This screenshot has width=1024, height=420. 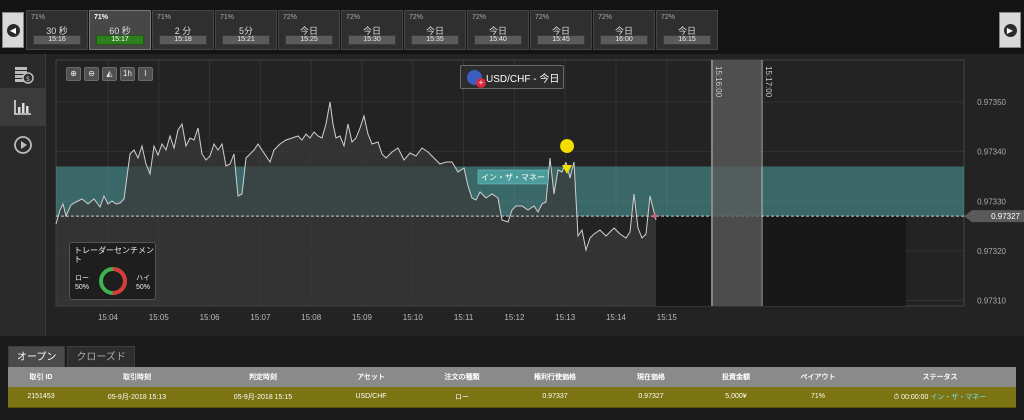 What do you see at coordinates (523, 79) in the screenshot?
I see `asset-label: USD/CHF - 今日` at bounding box center [523, 79].